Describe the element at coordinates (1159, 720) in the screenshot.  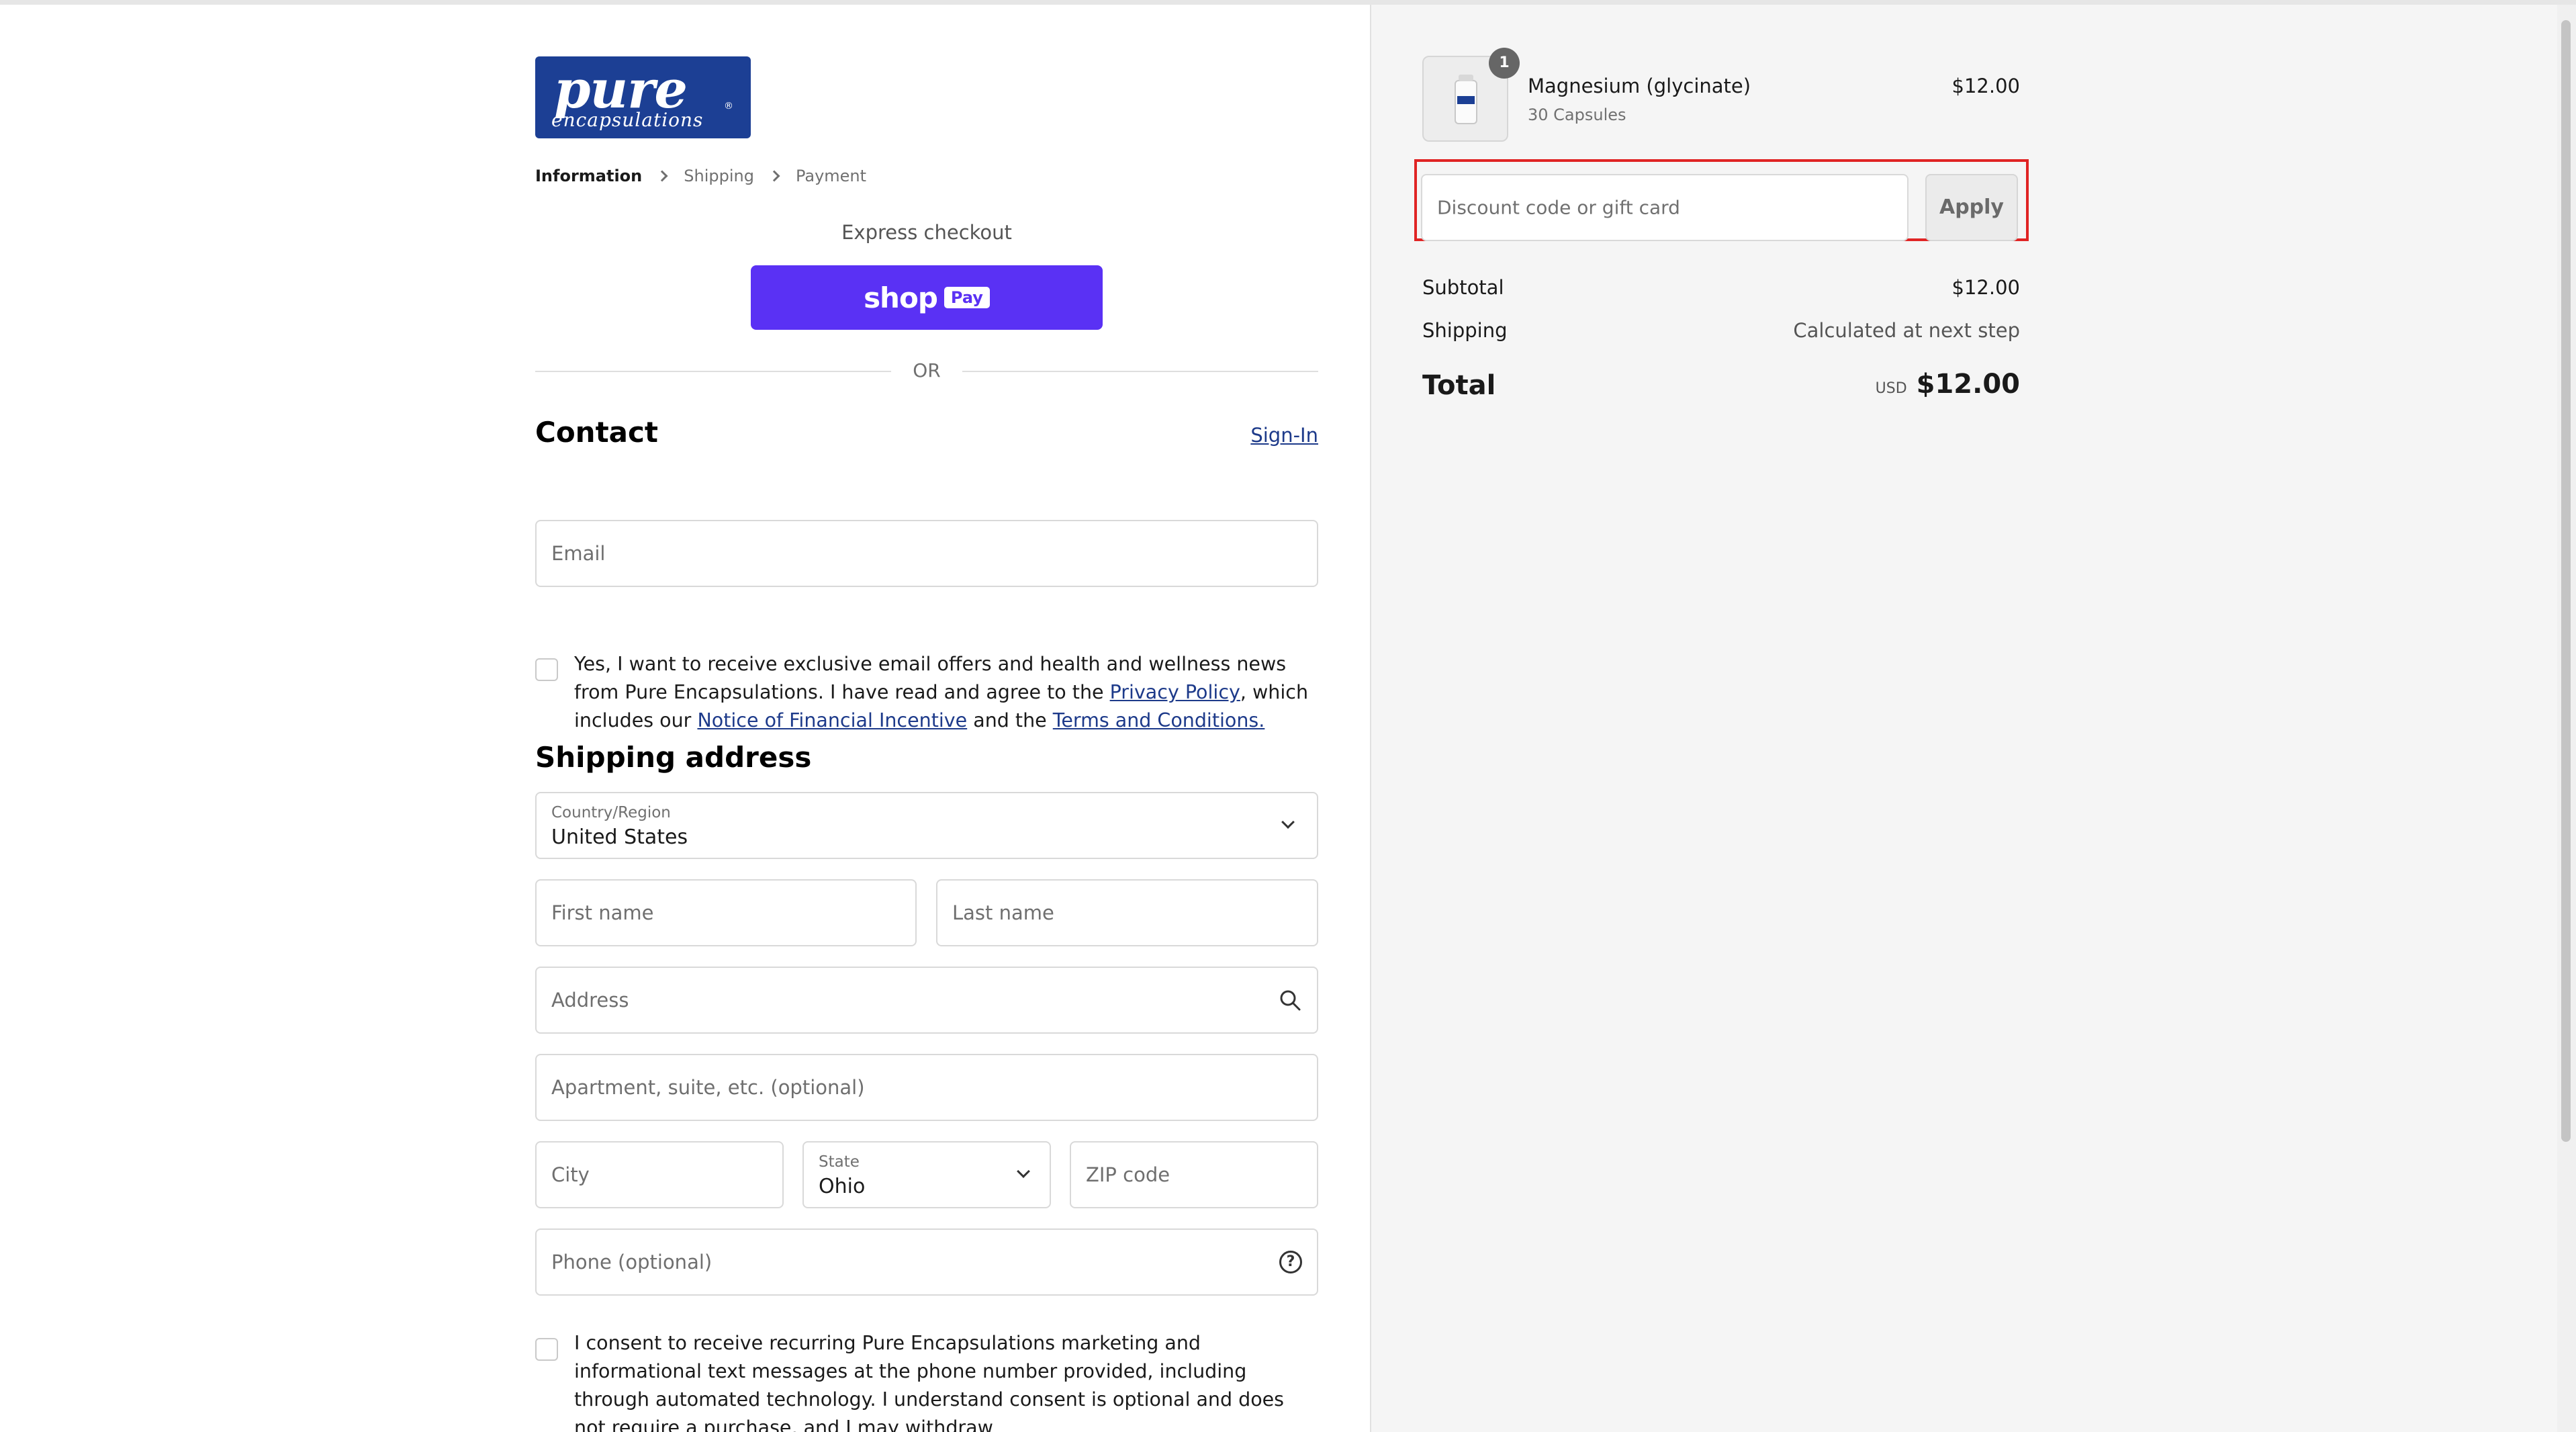
I see `terms-conditions-link: Terms and Conditions.` at that location.